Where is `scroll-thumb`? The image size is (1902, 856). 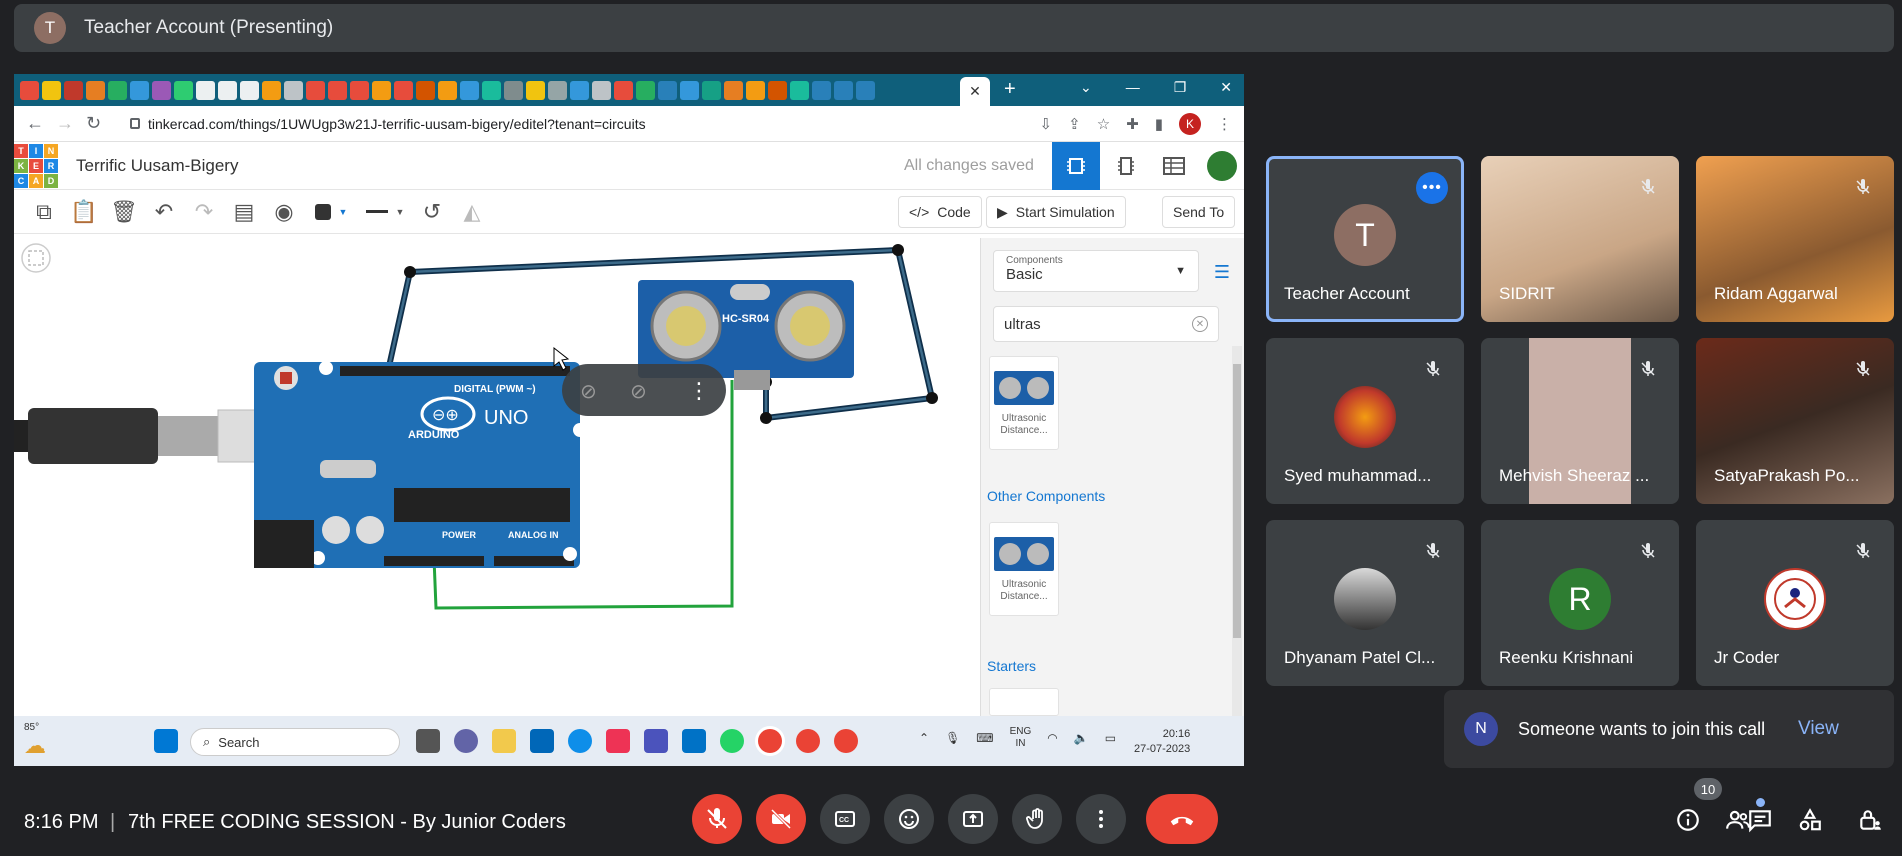
scroll-thumb is located at coordinates (1237, 501).